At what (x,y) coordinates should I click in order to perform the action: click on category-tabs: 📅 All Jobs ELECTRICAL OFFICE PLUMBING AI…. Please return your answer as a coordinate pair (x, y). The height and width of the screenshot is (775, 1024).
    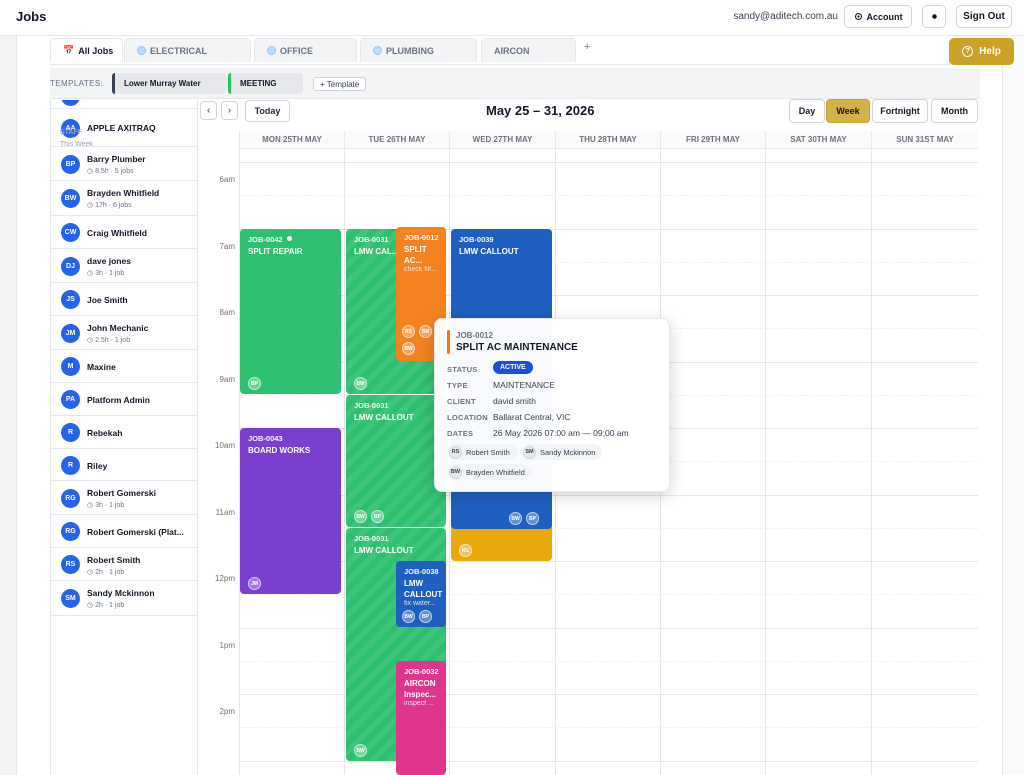
    Looking at the image, I should click on (526, 51).